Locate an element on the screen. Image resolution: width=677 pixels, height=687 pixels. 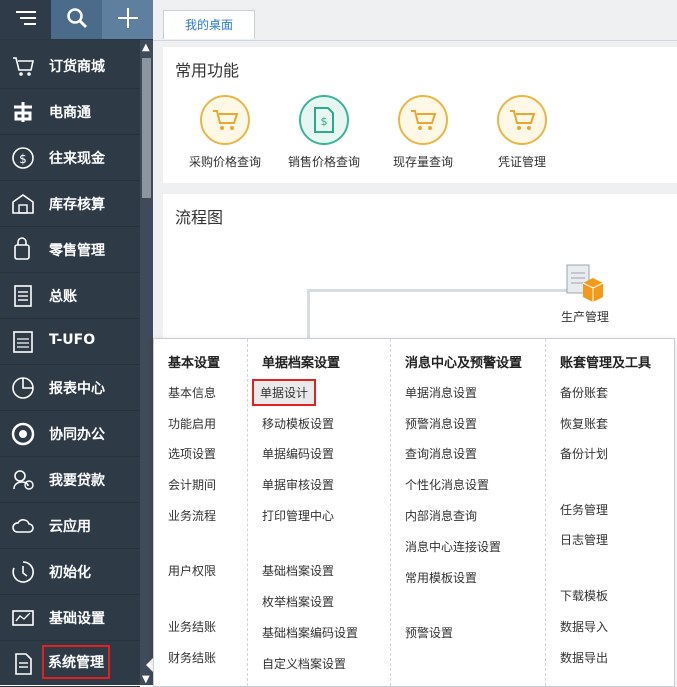
menu-item: 基础档案编码设置 is located at coordinates (310, 632).